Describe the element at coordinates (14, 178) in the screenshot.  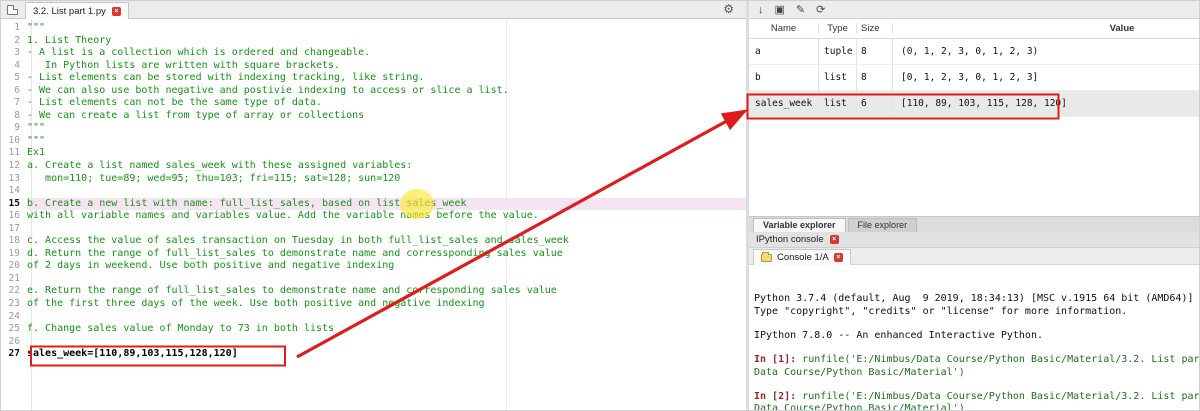
I see `line-number: 13` at that location.